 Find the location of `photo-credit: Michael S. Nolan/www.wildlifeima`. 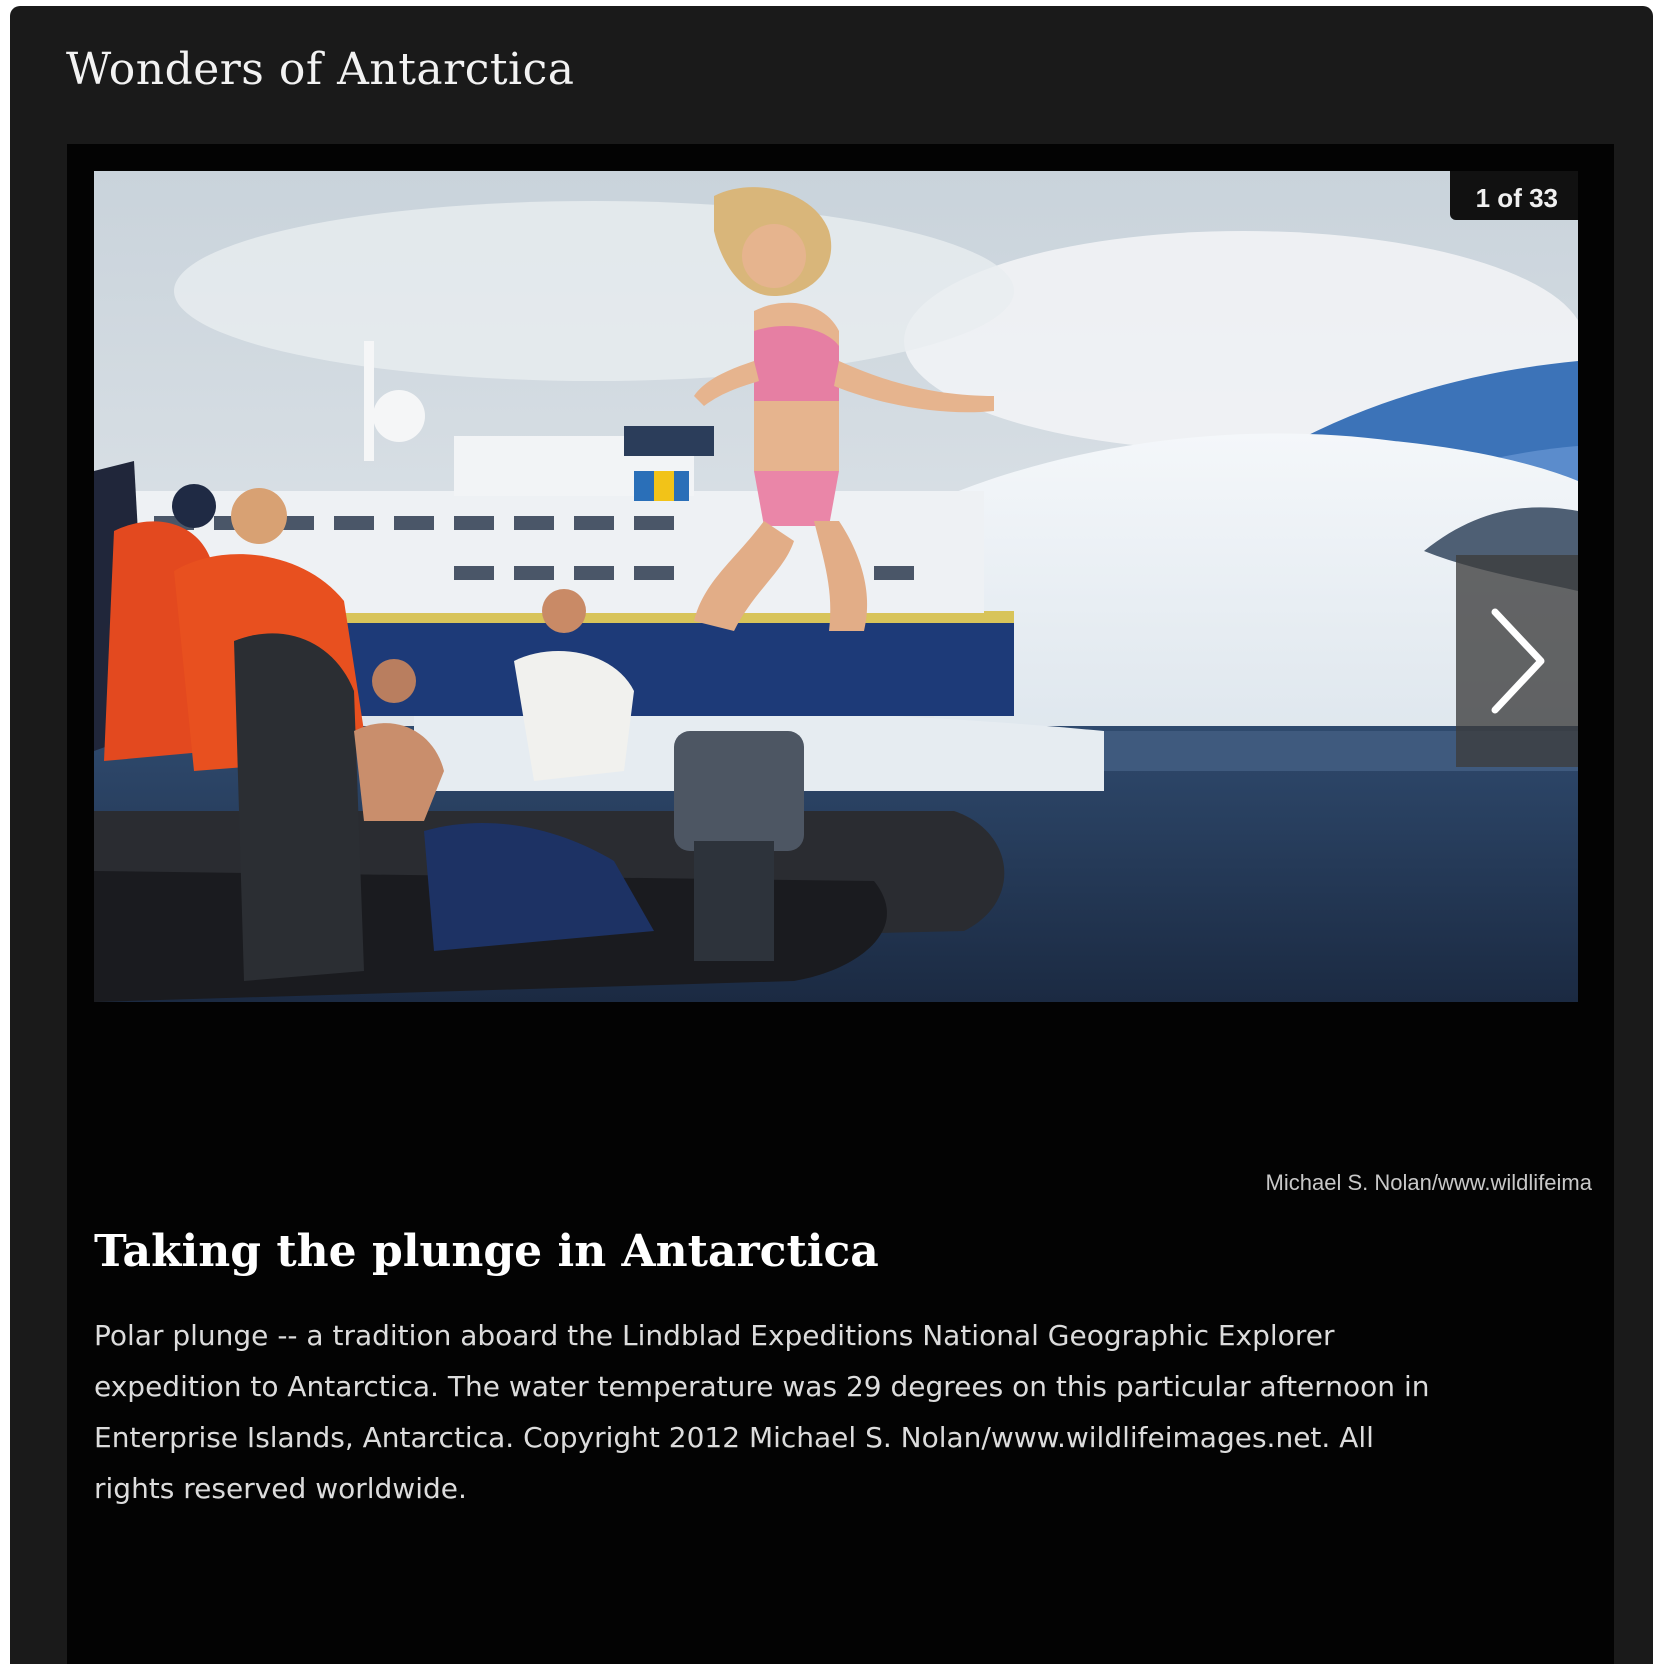

photo-credit: Michael S. Nolan/www.wildlifeima is located at coordinates (1428, 1182).